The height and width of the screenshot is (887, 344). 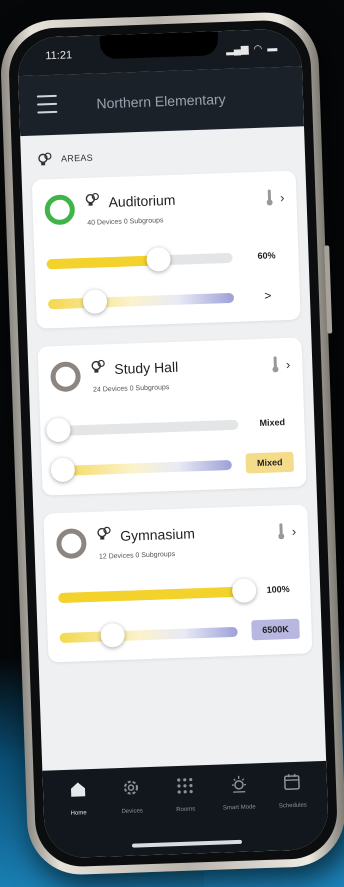 I want to click on battery-icon: ▬, so click(x=272, y=48).